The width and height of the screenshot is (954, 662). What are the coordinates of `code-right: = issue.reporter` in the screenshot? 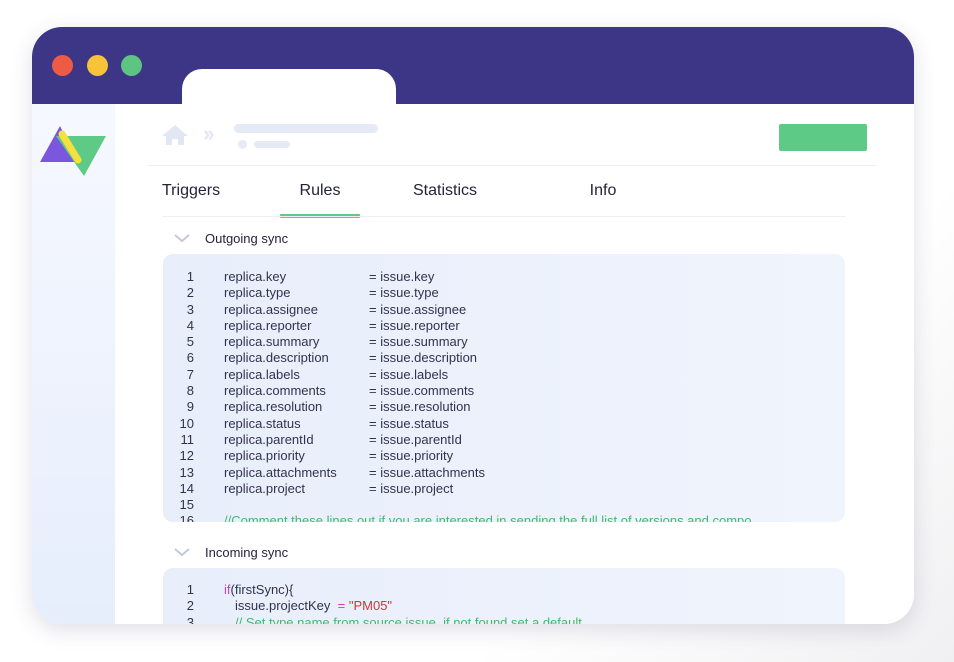 It's located at (414, 325).